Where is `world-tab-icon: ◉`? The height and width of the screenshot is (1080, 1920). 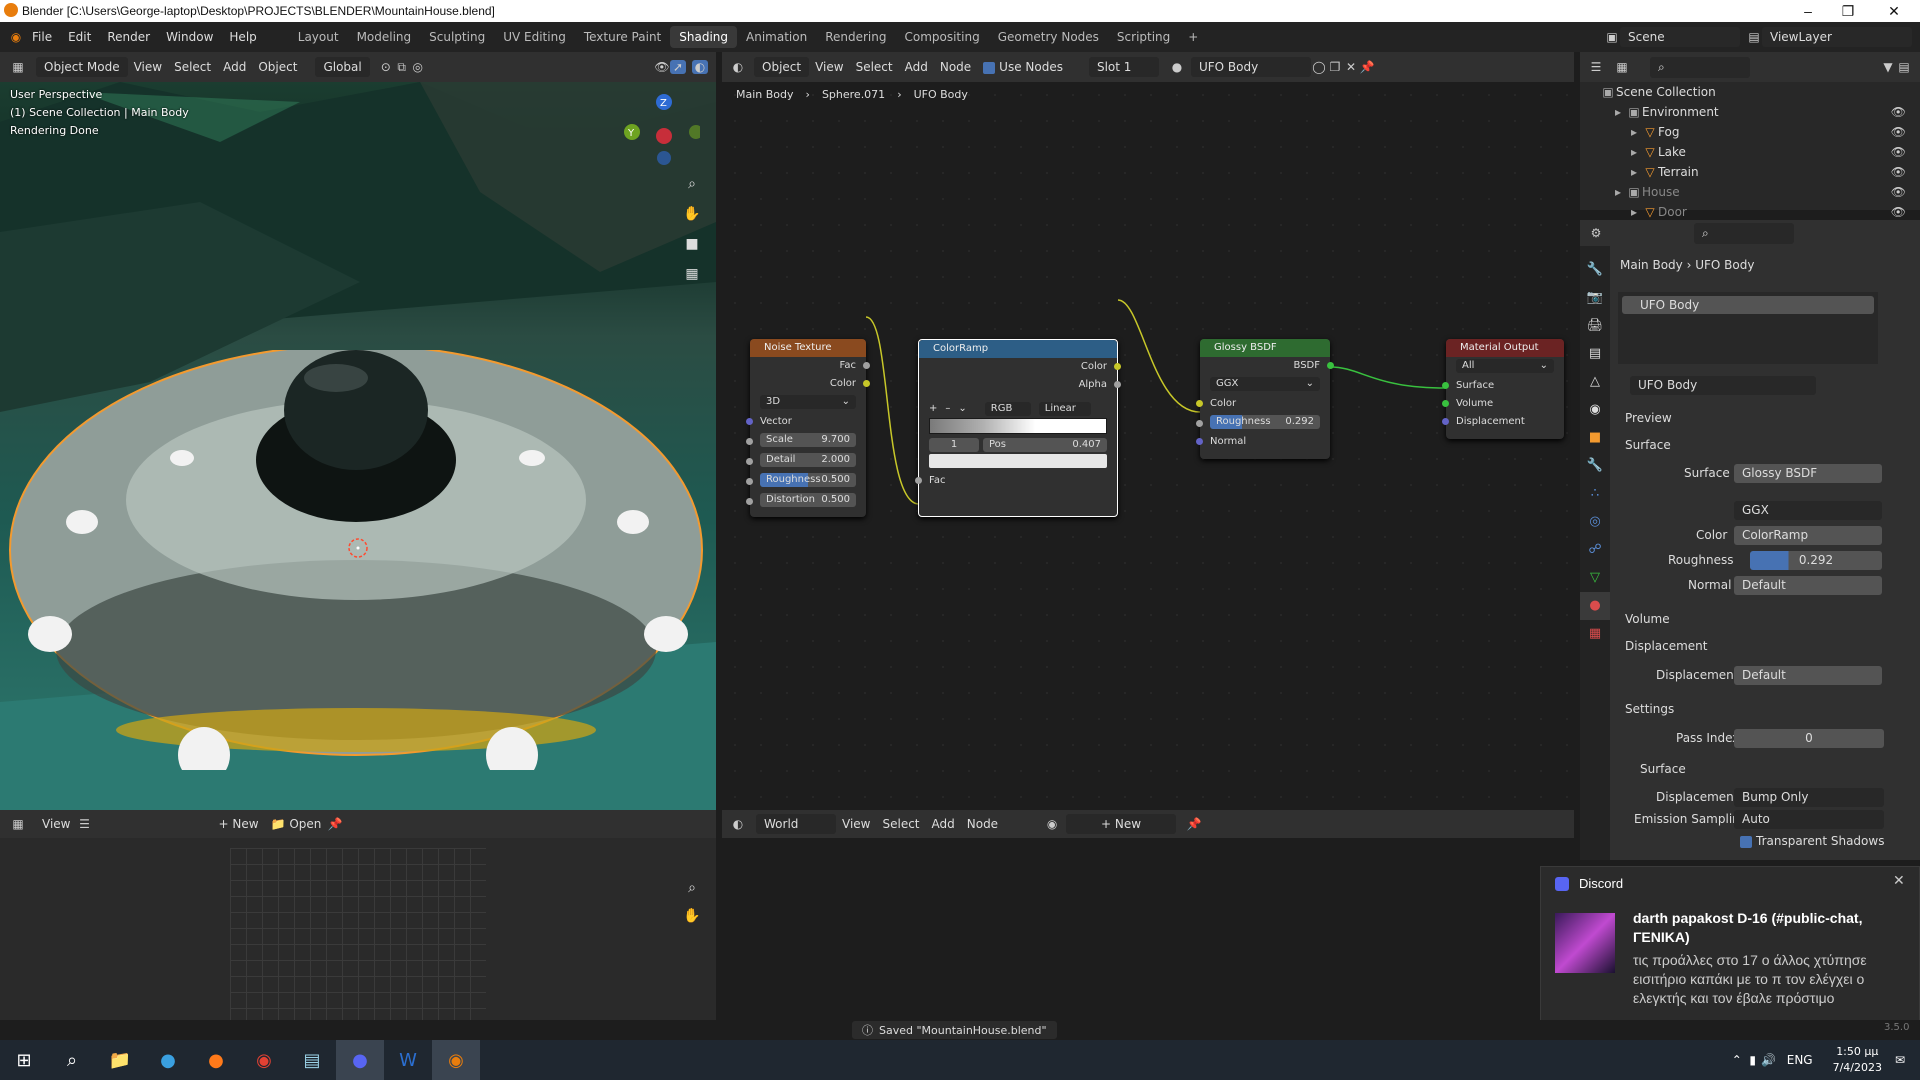 world-tab-icon: ◉ is located at coordinates (1595, 410).